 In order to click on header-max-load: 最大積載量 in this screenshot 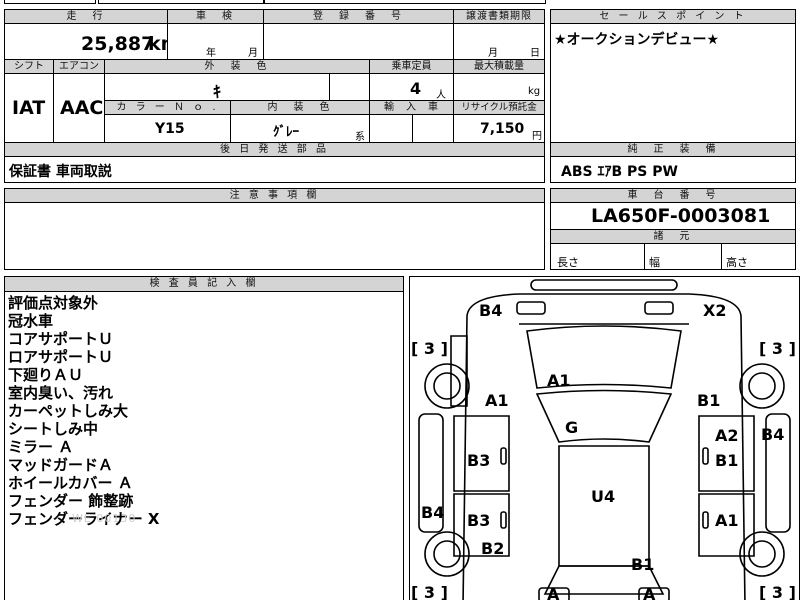, I will do `click(499, 66)`.